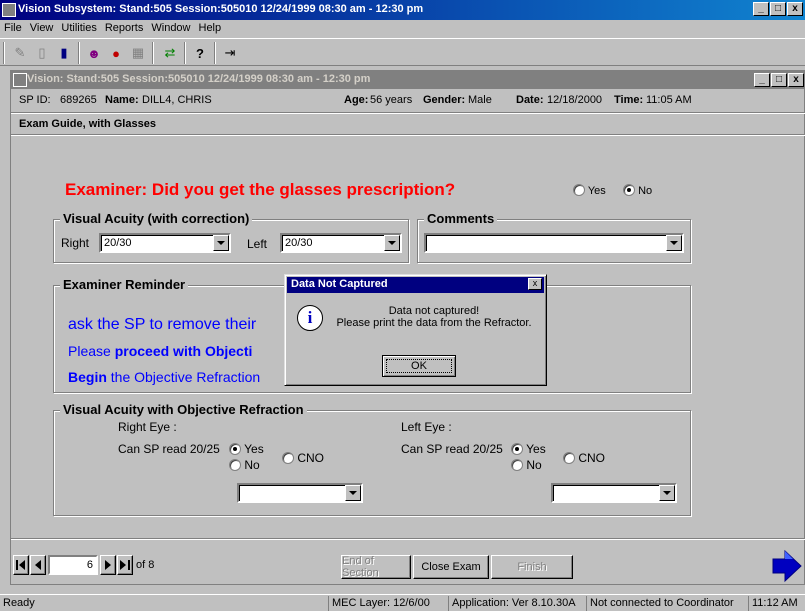 This screenshot has width=805, height=611. Describe the element at coordinates (480, 100) in the screenshot. I see `gender-value: Male` at that location.